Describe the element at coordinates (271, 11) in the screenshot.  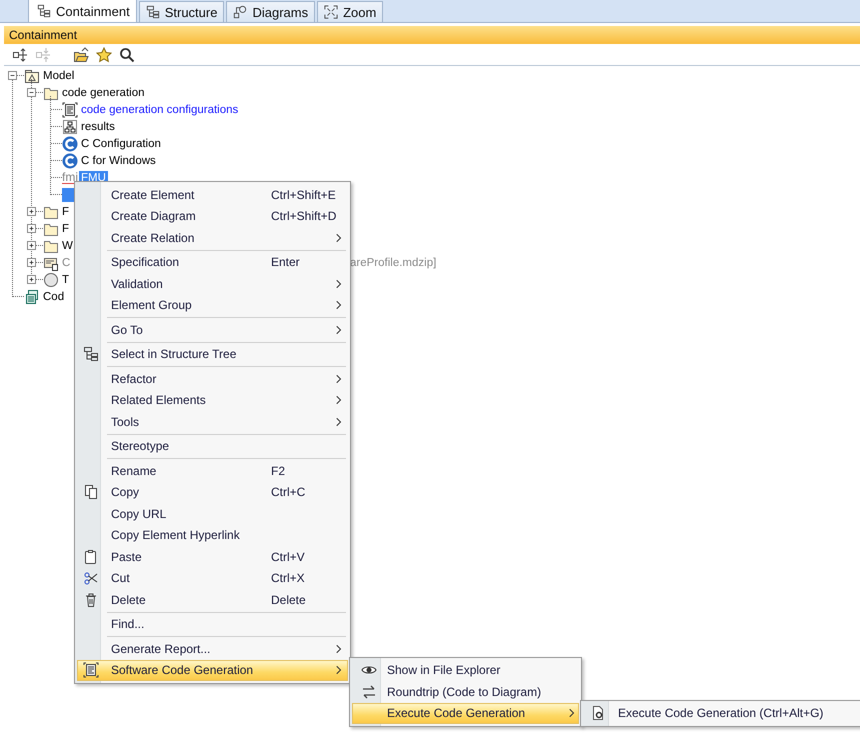
I see `tab: Diagrams` at that location.